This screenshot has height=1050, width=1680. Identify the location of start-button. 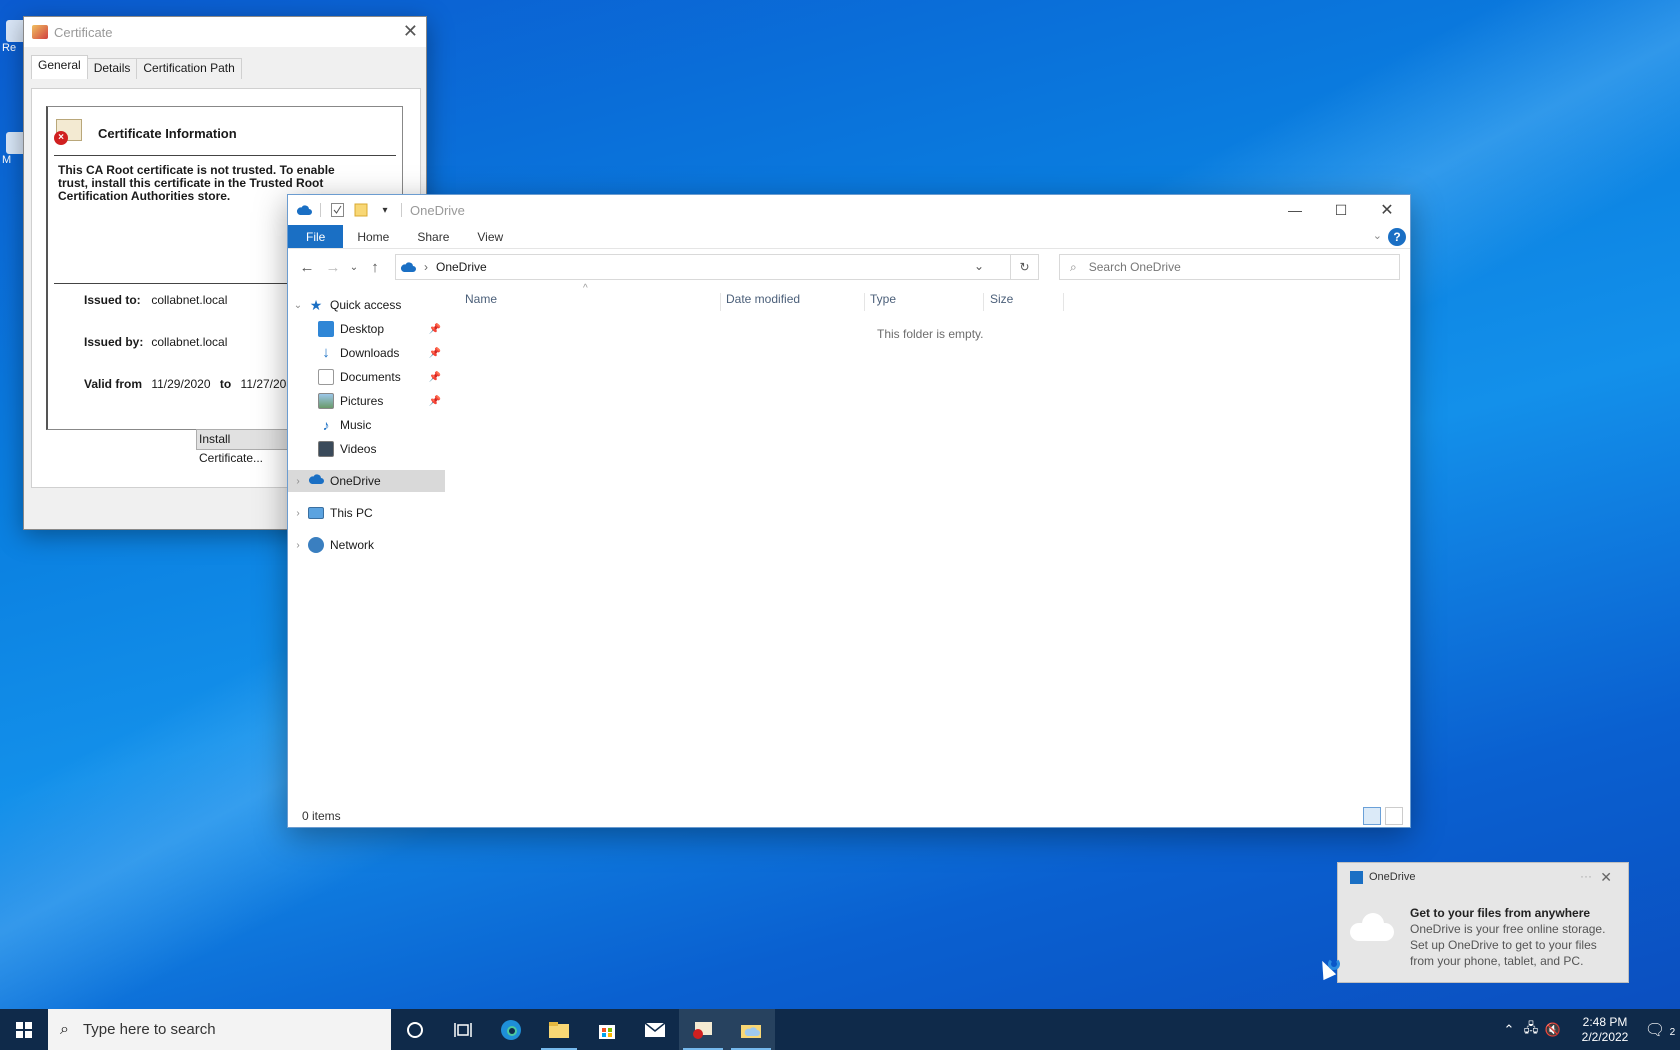
(24, 1029).